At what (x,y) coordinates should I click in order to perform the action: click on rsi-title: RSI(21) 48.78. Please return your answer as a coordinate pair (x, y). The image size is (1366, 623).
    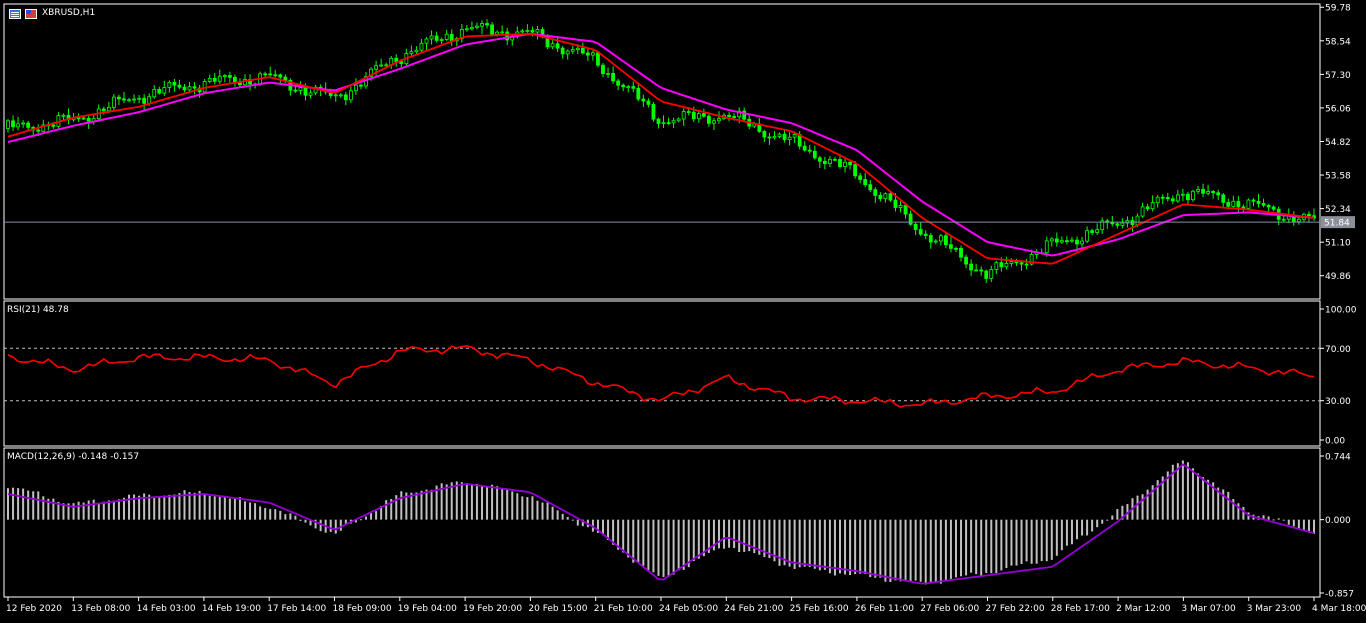
    Looking at the image, I should click on (38, 310).